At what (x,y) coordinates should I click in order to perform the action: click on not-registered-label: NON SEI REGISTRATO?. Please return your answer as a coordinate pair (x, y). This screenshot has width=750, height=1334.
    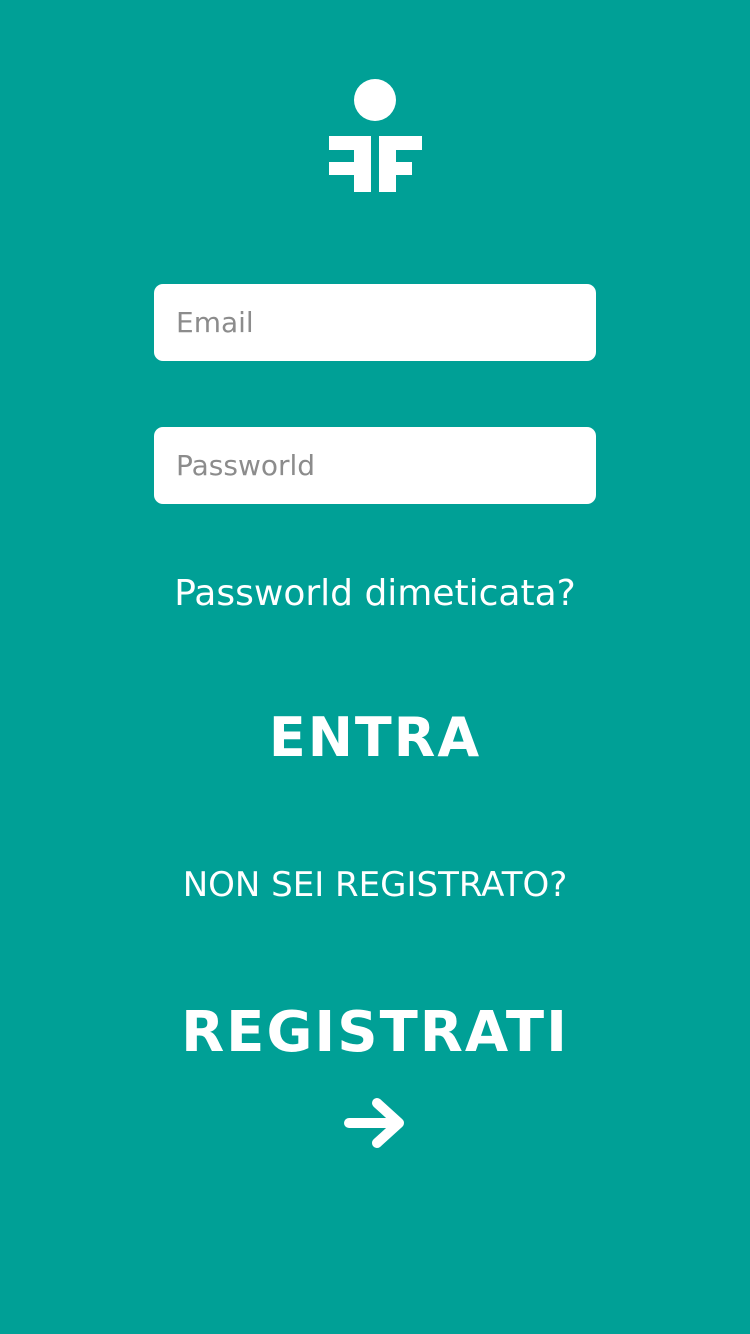
    Looking at the image, I should click on (375, 885).